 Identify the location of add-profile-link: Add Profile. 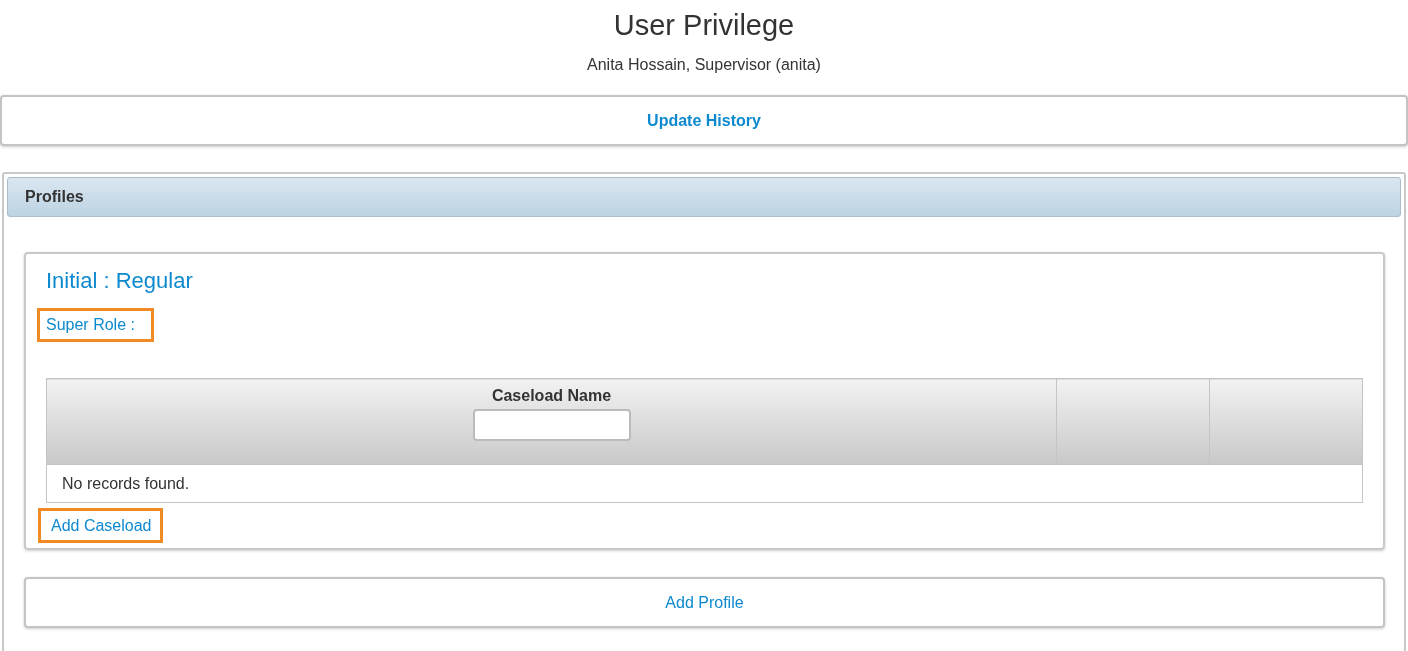
(704, 602).